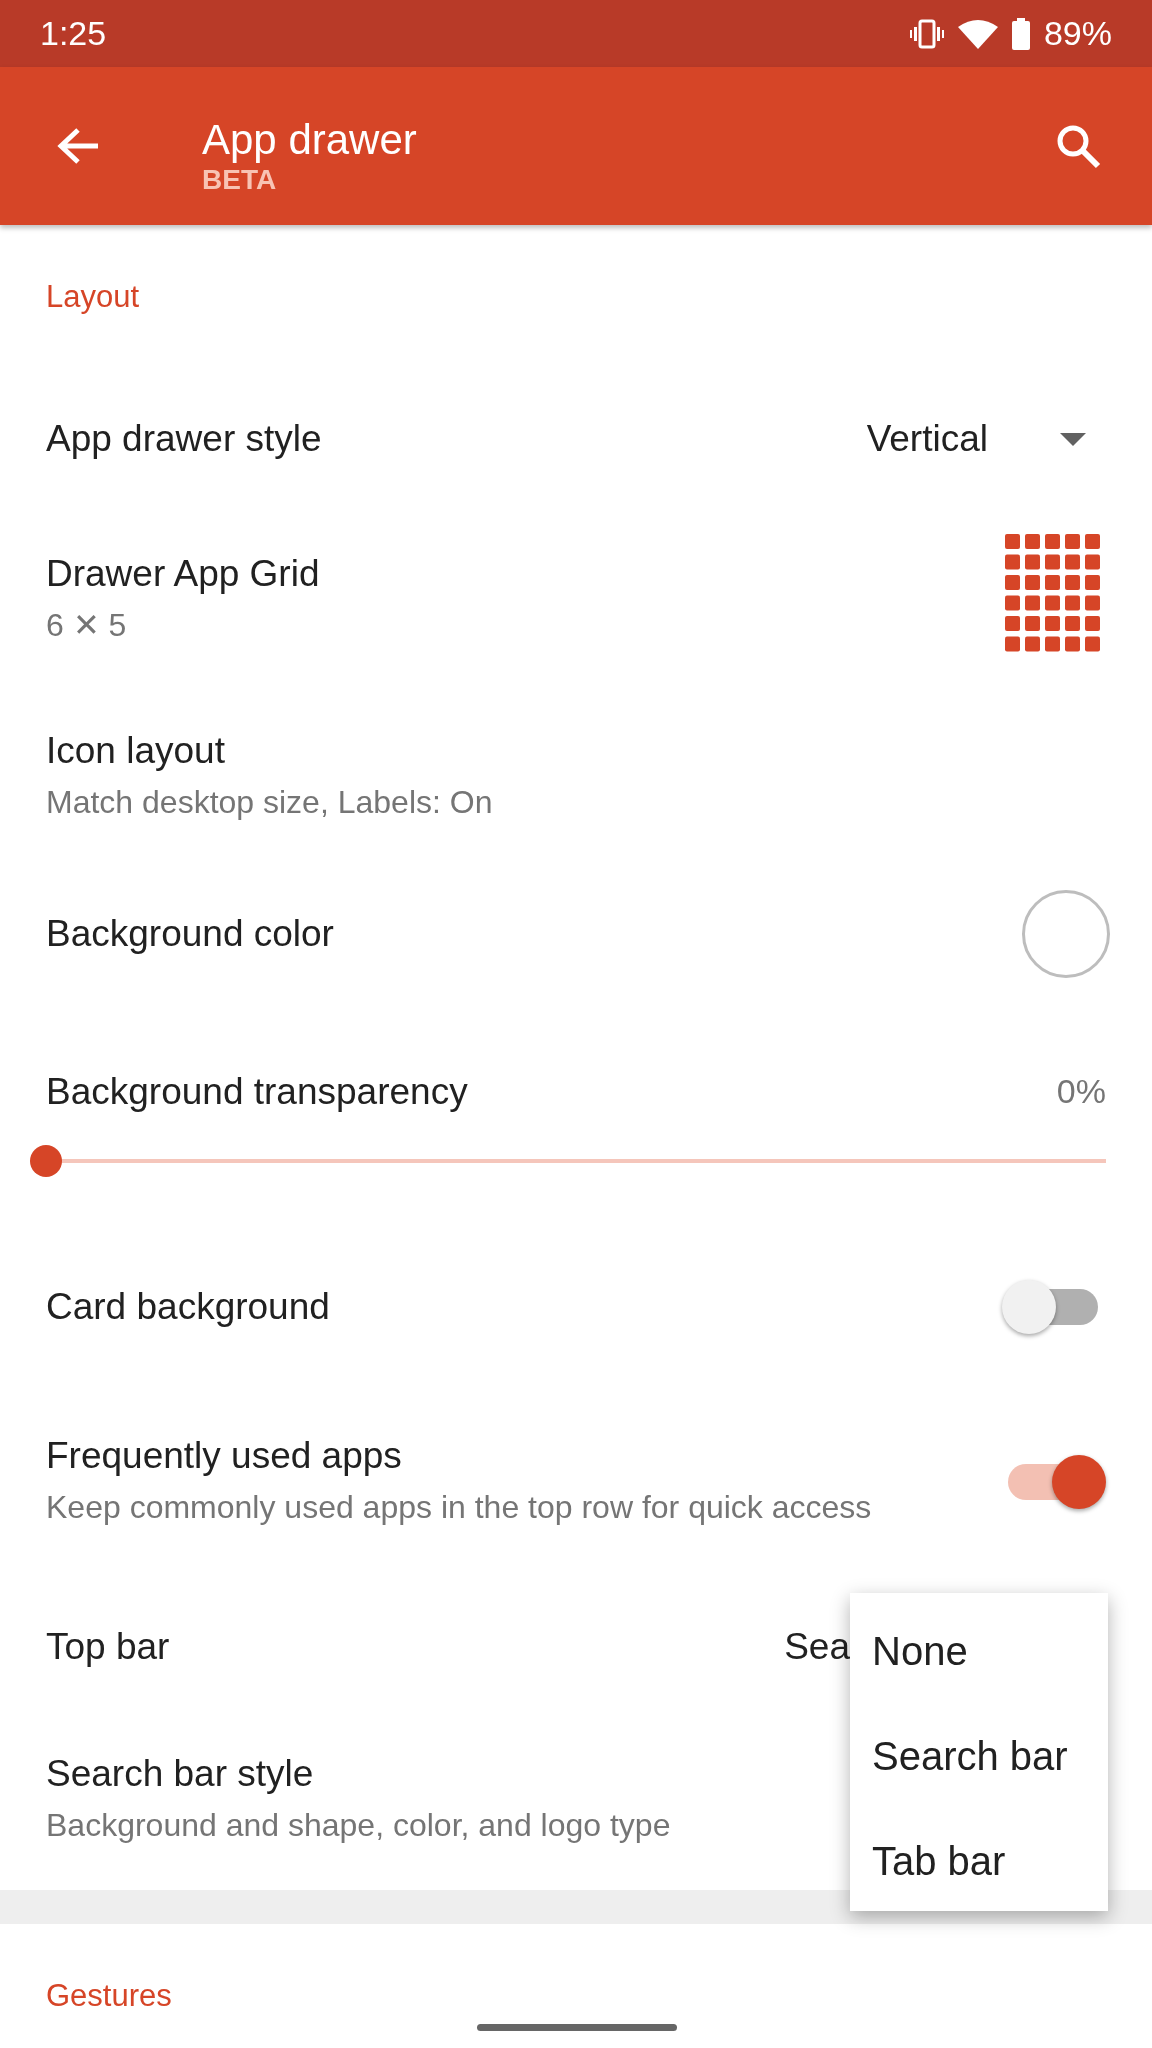  Describe the element at coordinates (269, 802) in the screenshot. I see `setting-summary: Match desktop size, Labels: On` at that location.